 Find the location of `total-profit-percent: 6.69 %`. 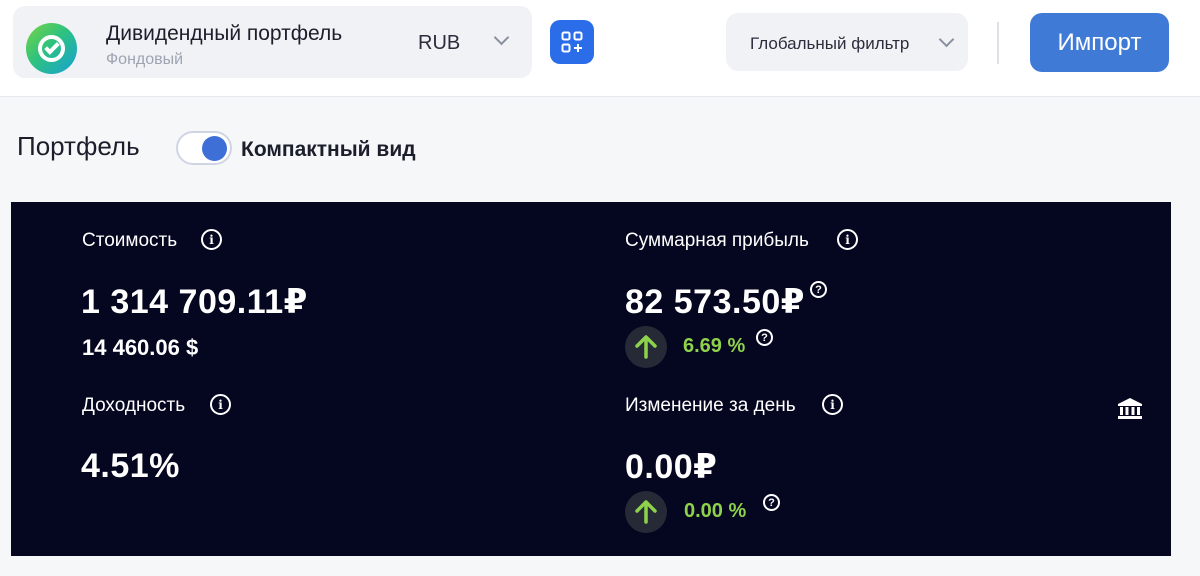

total-profit-percent: 6.69 % is located at coordinates (714, 346).